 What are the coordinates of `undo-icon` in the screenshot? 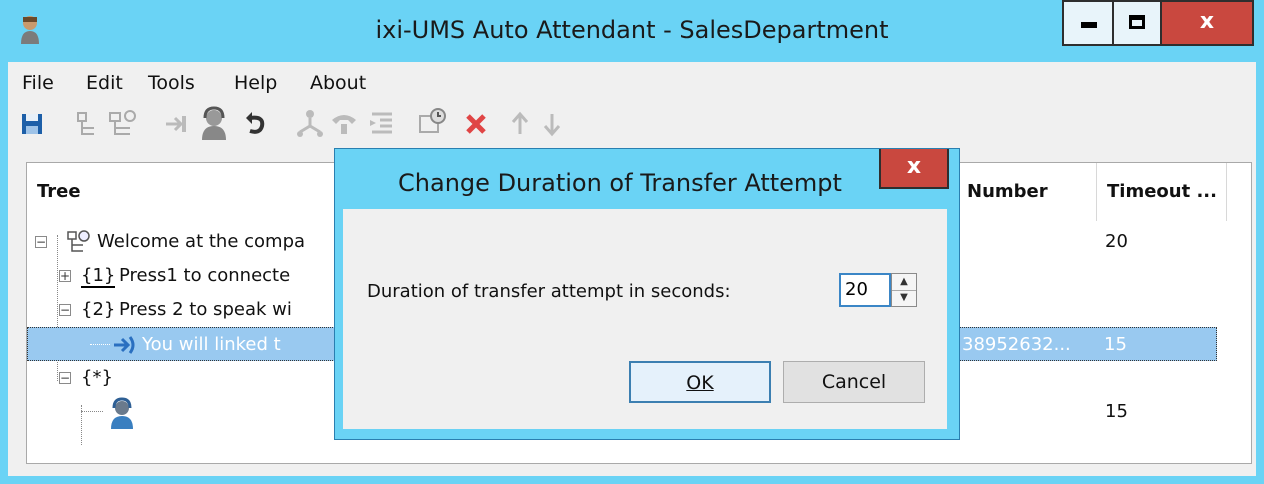 It's located at (256, 124).